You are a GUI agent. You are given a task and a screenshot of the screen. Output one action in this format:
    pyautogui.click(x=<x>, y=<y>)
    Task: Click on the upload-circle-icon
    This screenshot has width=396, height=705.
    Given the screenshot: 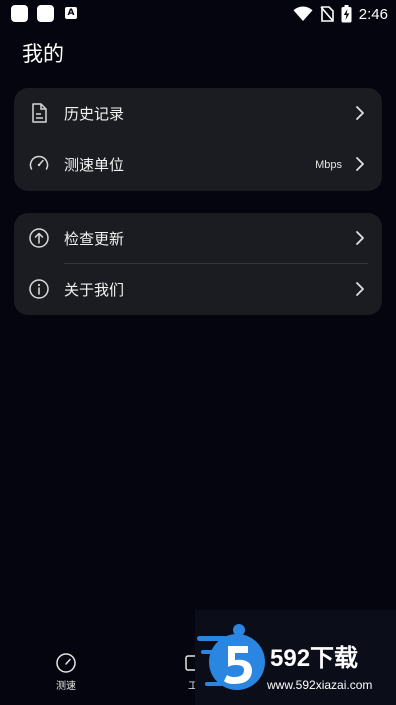 What is the action you would take?
    pyautogui.click(x=39, y=238)
    